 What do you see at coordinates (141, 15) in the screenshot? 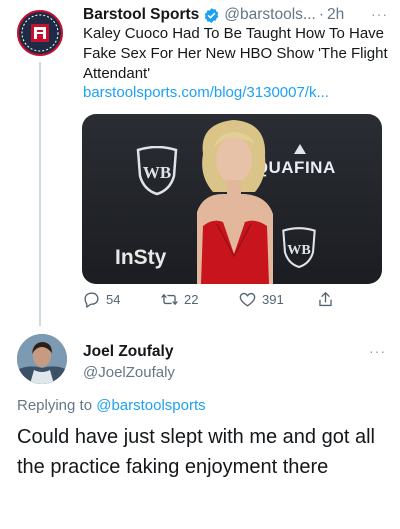
I see `author-name: Barstool Sports` at bounding box center [141, 15].